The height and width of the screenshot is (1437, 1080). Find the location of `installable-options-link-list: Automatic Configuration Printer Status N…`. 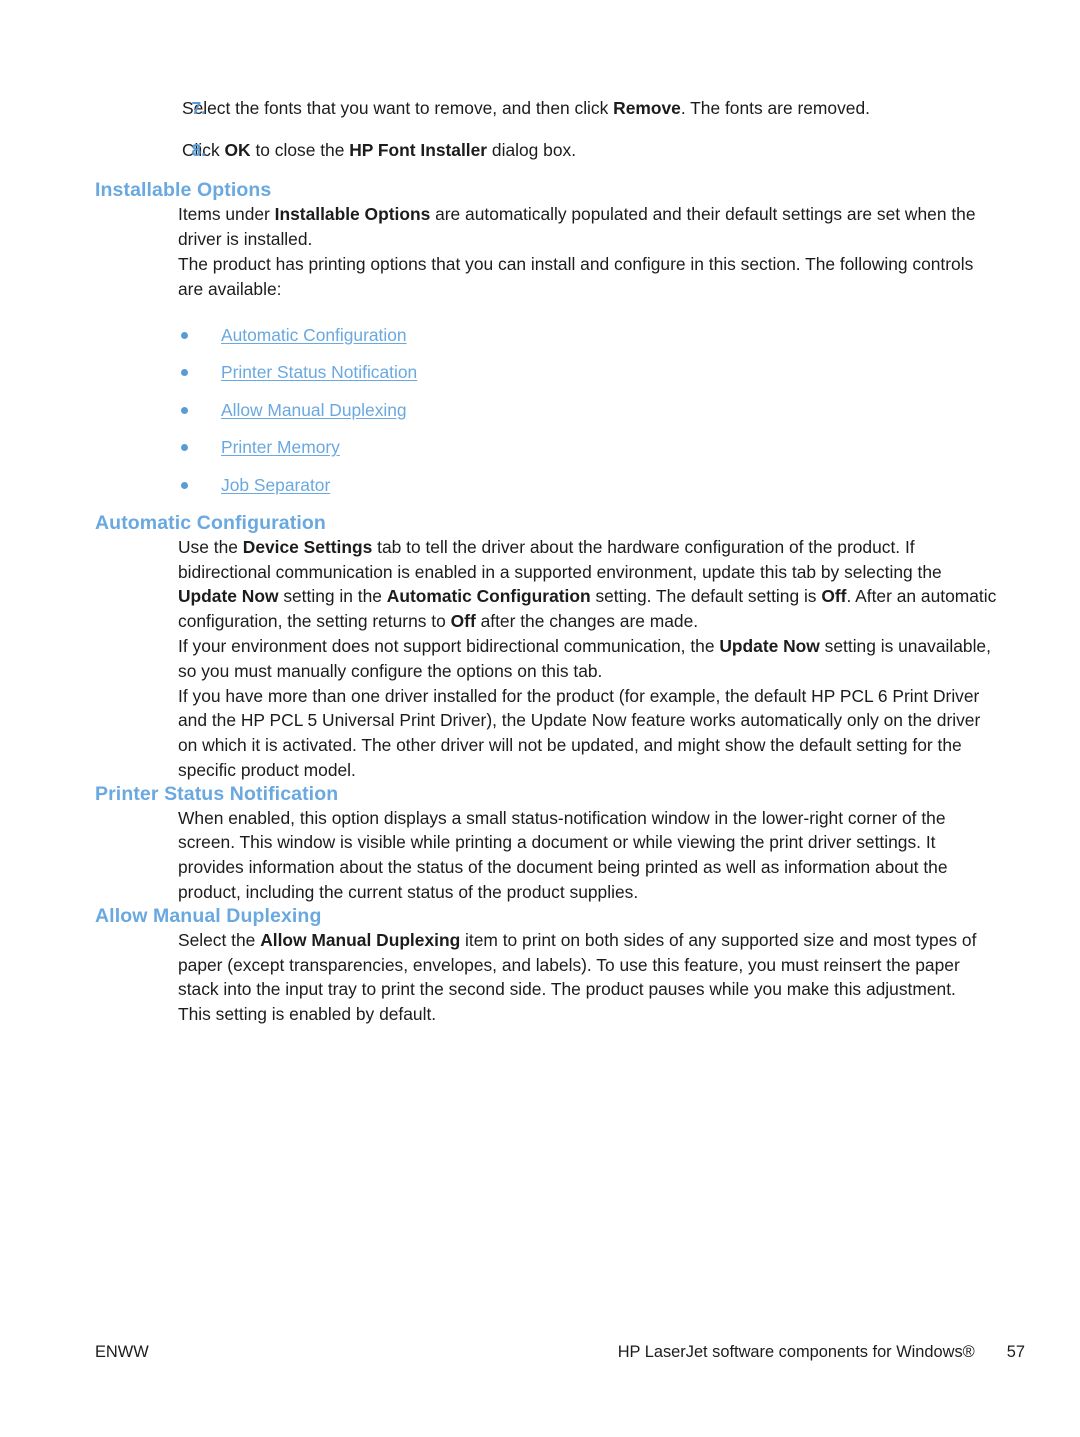

installable-options-link-list: Automatic Configuration Printer Status N… is located at coordinates (547, 410).